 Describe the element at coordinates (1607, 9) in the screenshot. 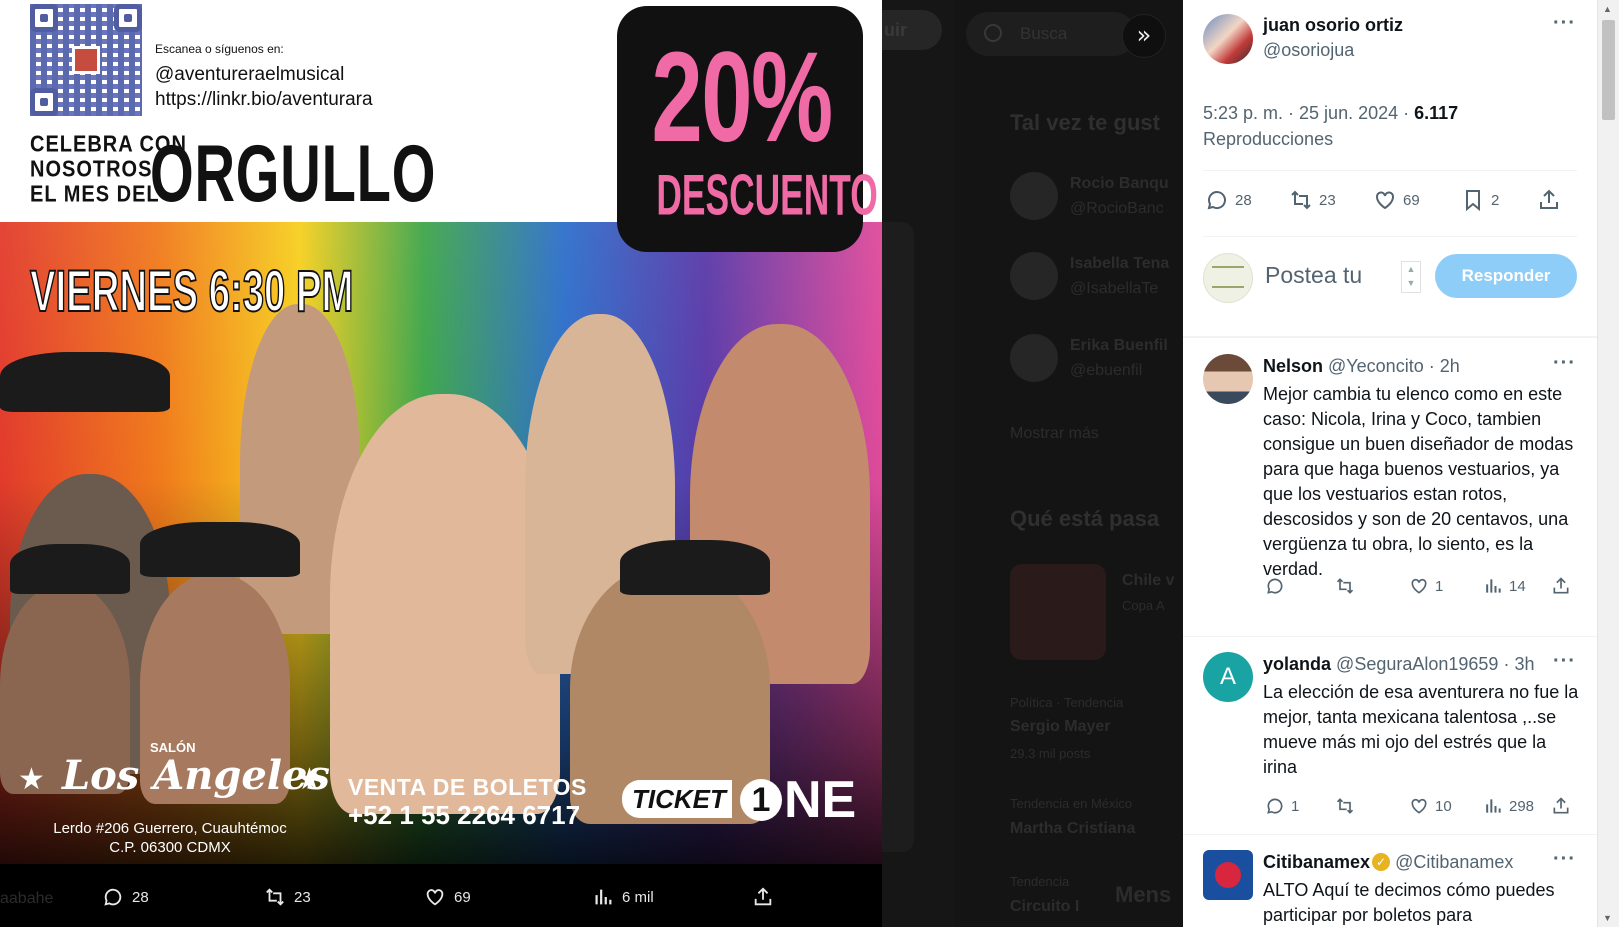

I see `scroll-up-arrow-icon: ▲` at that location.